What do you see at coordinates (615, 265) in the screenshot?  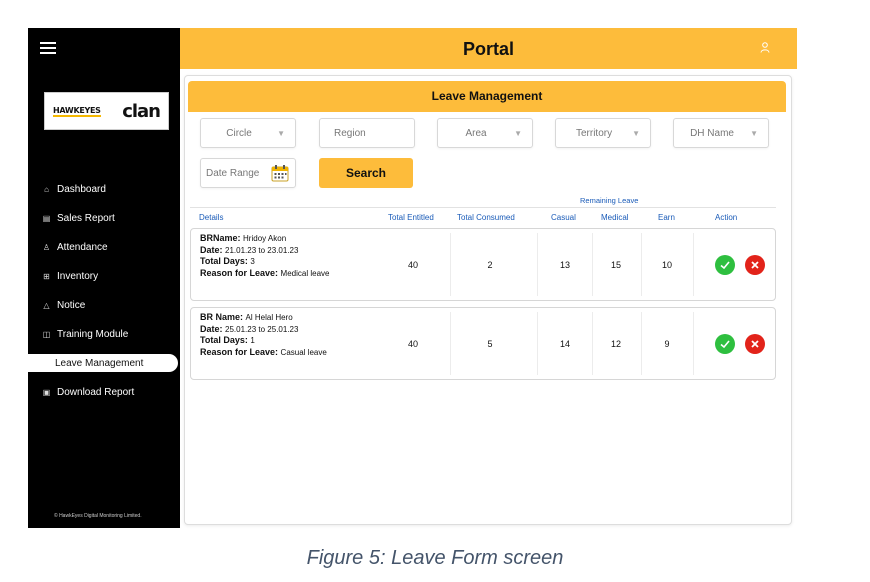 I see `medical-value: 15` at bounding box center [615, 265].